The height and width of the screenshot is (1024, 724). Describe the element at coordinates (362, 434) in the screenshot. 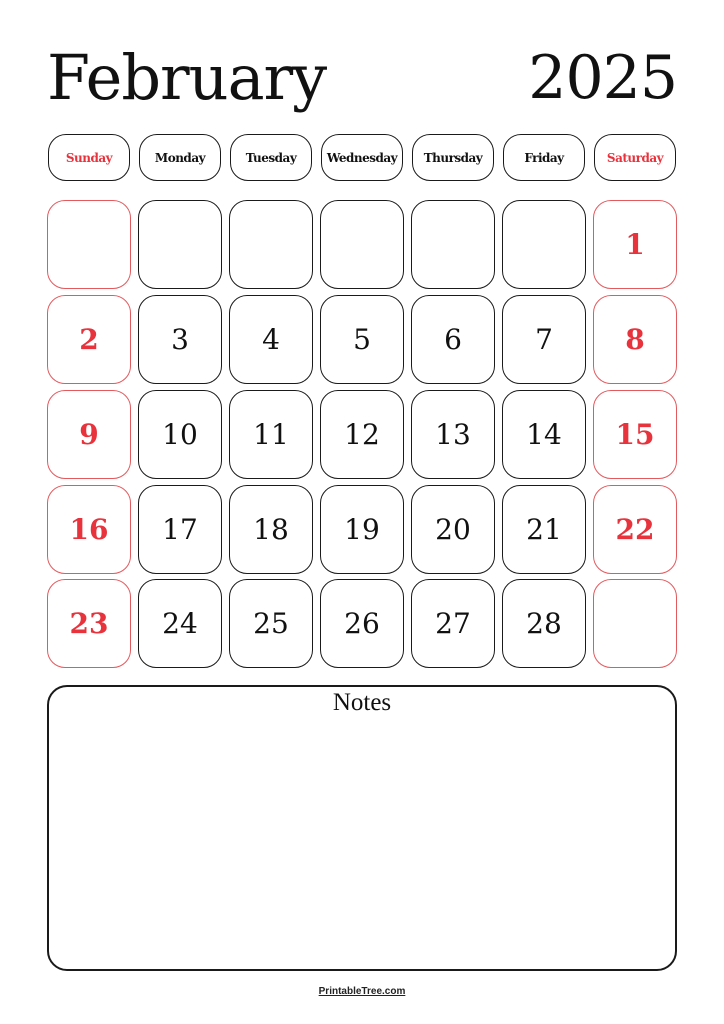

I see `day-cell-12: 12` at that location.